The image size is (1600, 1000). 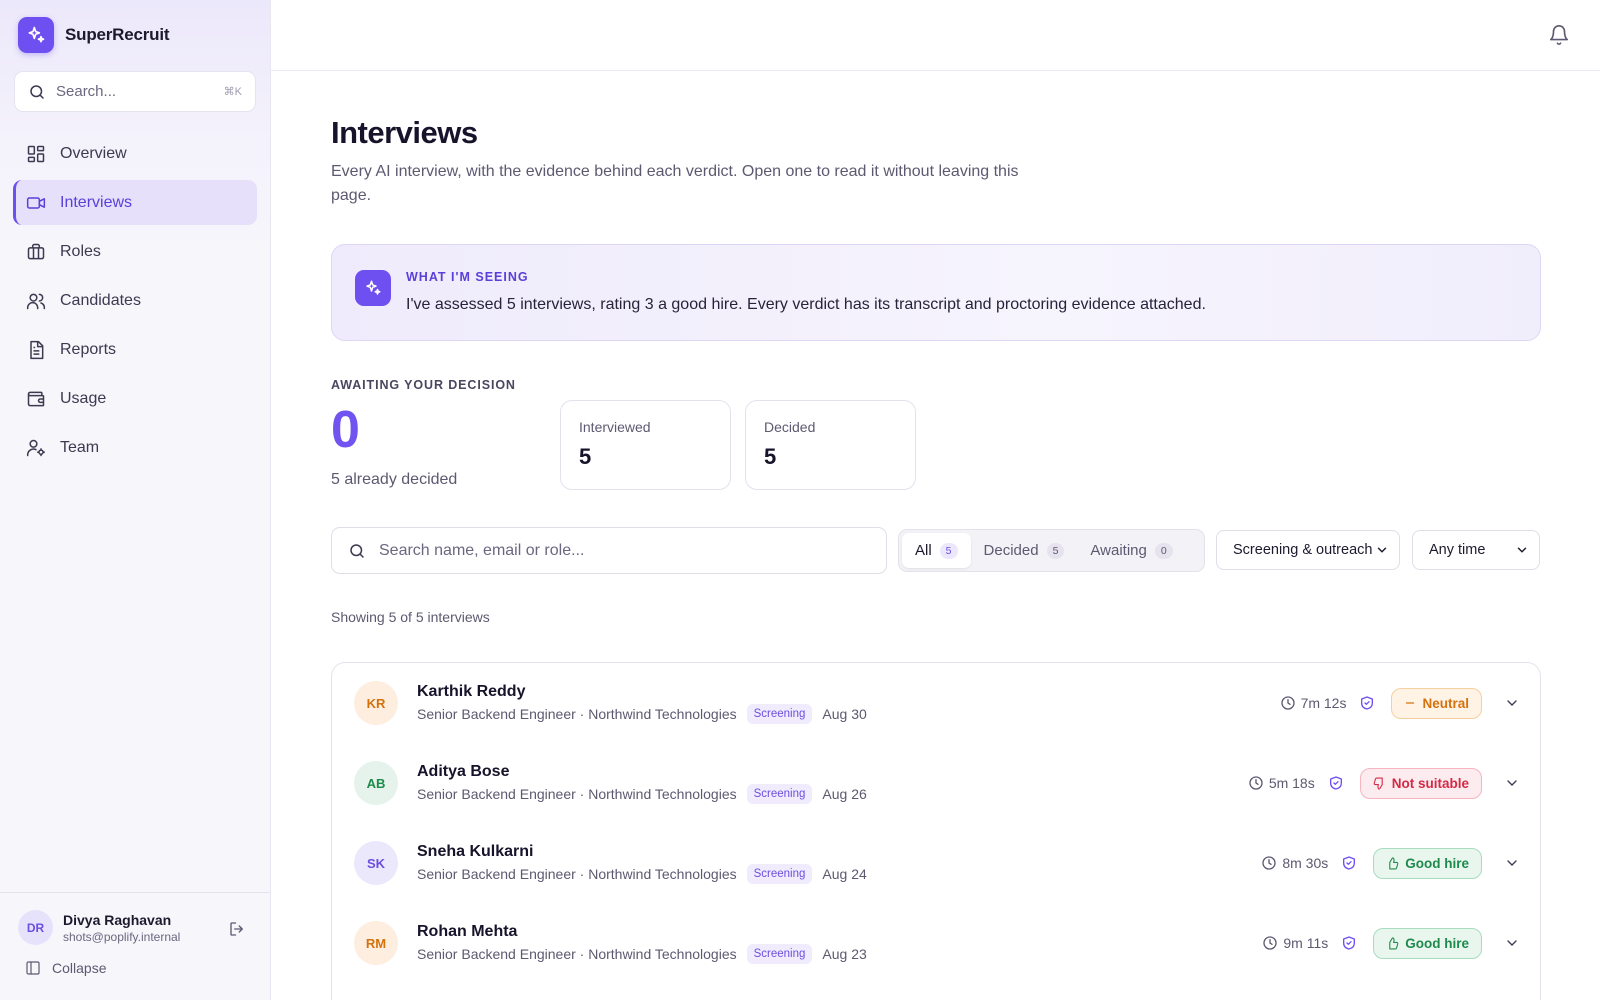 I want to click on duration-text: 7m 12s, so click(x=1323, y=703).